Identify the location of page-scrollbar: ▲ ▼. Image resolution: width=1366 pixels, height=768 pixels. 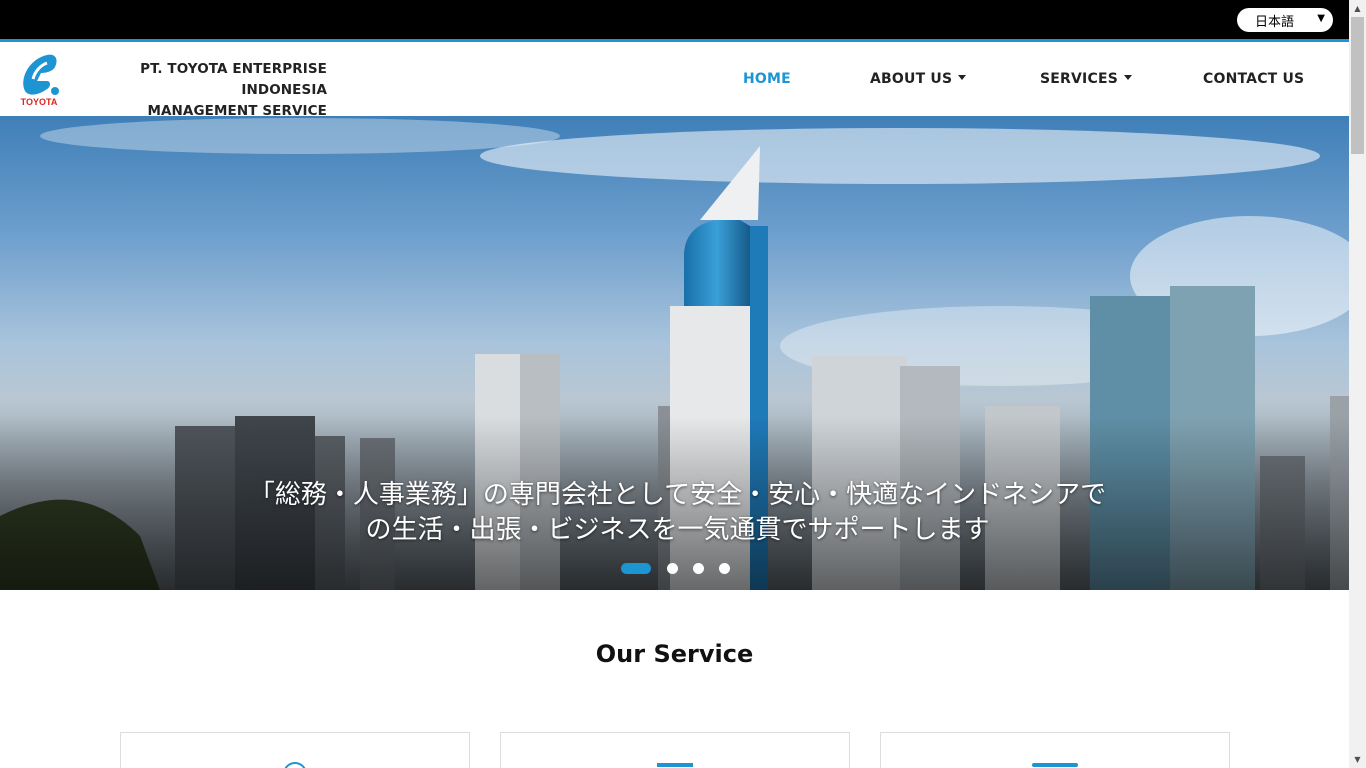
(1357, 384).